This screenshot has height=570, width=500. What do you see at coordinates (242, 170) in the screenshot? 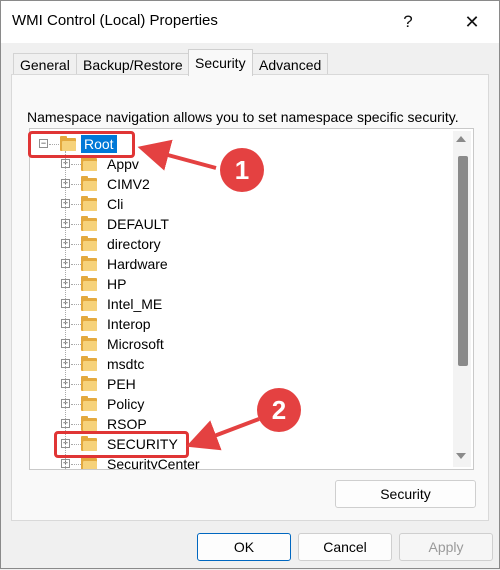
I see `annotation-badge-1: 1` at bounding box center [242, 170].